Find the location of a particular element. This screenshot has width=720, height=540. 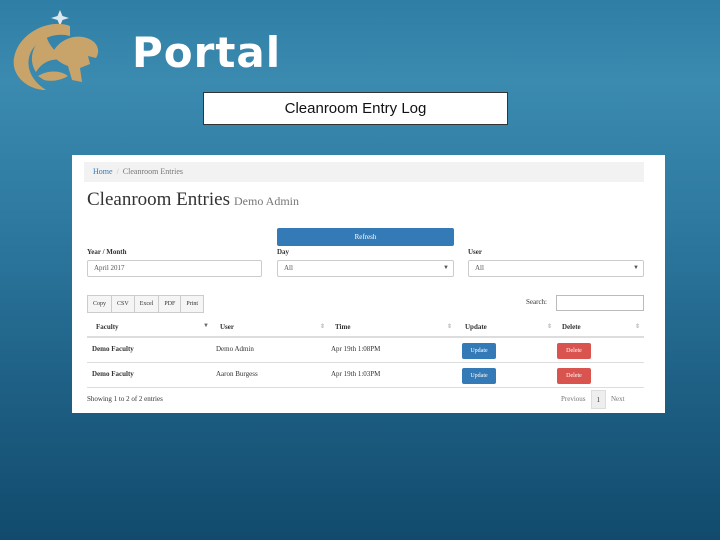

refresh-button: Refresh is located at coordinates (365, 237).